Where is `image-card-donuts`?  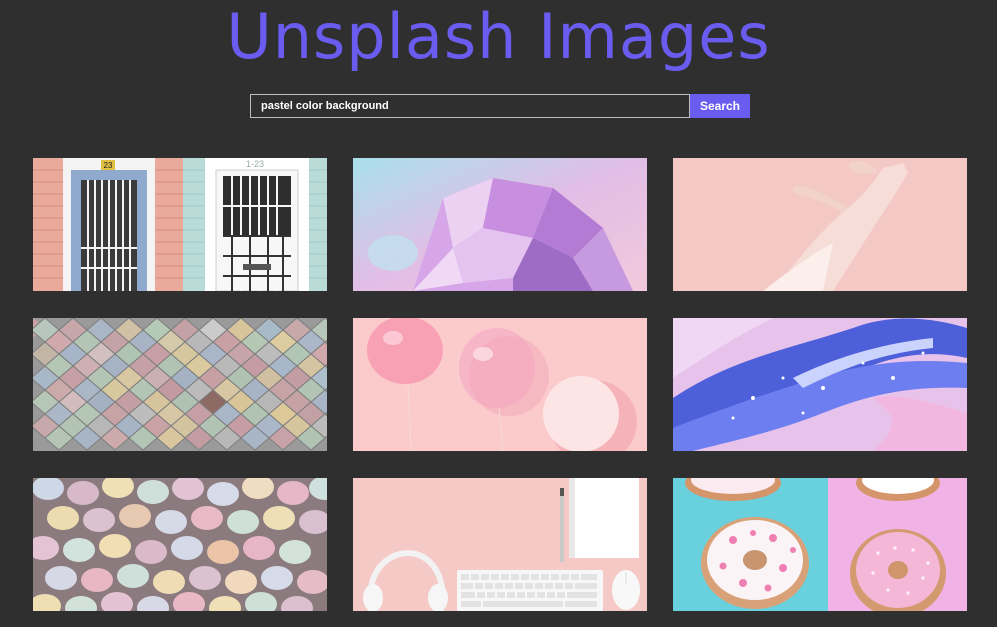 image-card-donuts is located at coordinates (820, 544).